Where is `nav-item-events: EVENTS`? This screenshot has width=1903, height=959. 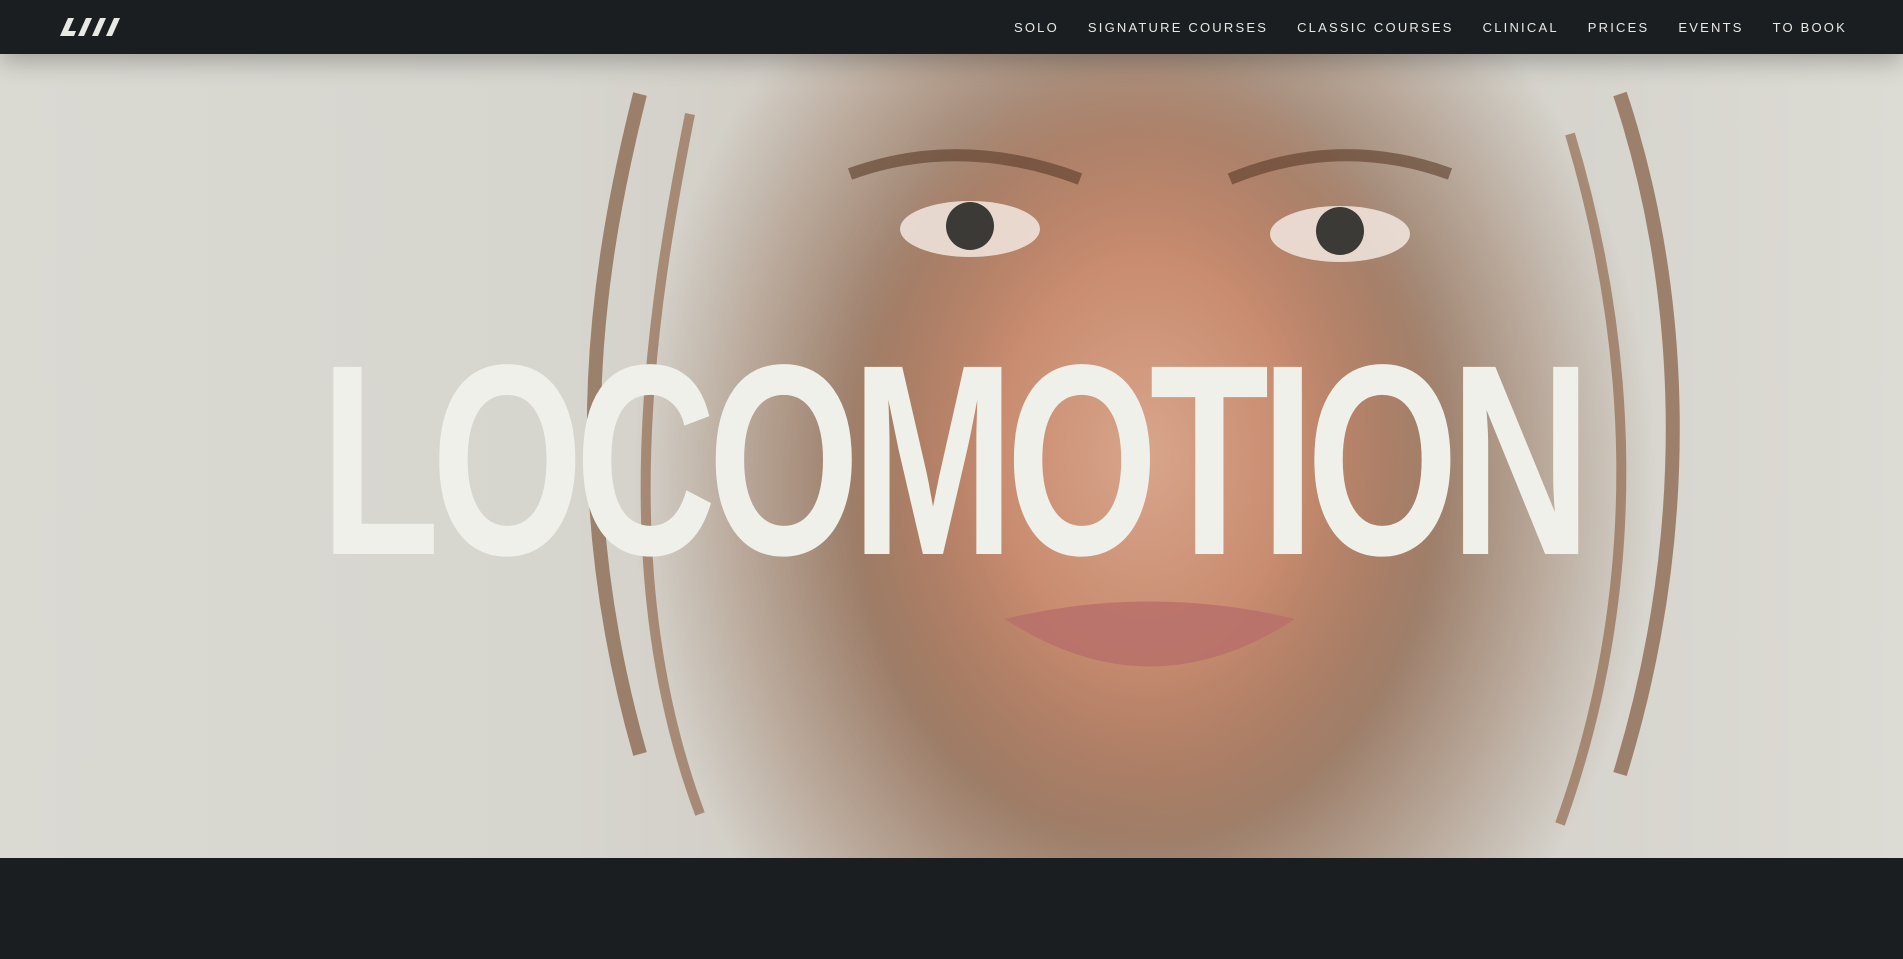 nav-item-events: EVENTS is located at coordinates (1710, 27).